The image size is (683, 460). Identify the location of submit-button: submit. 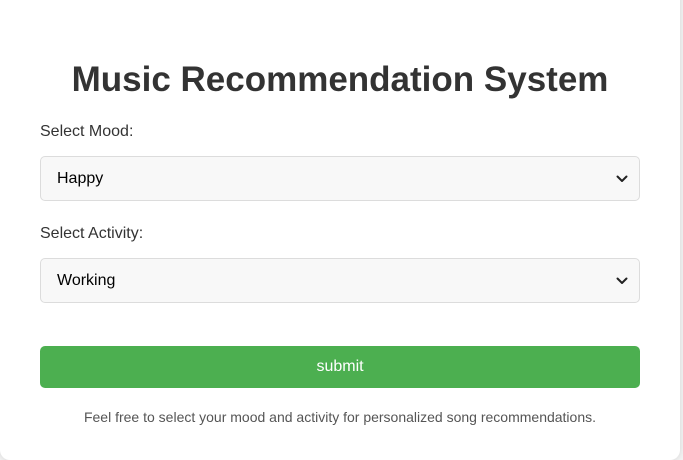
(340, 367).